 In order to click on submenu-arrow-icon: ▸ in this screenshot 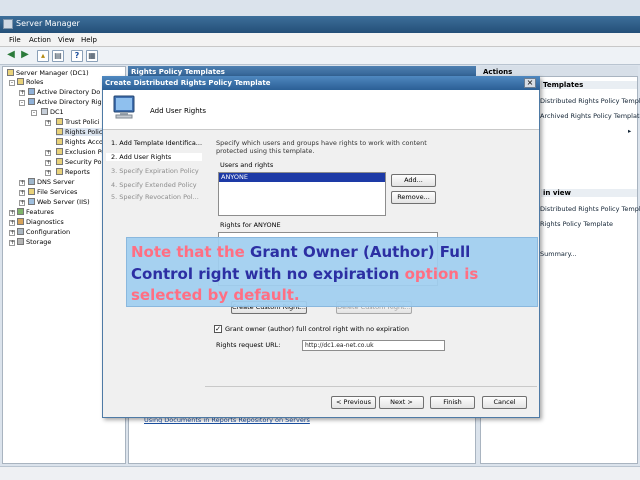, I will do `click(629, 131)`.